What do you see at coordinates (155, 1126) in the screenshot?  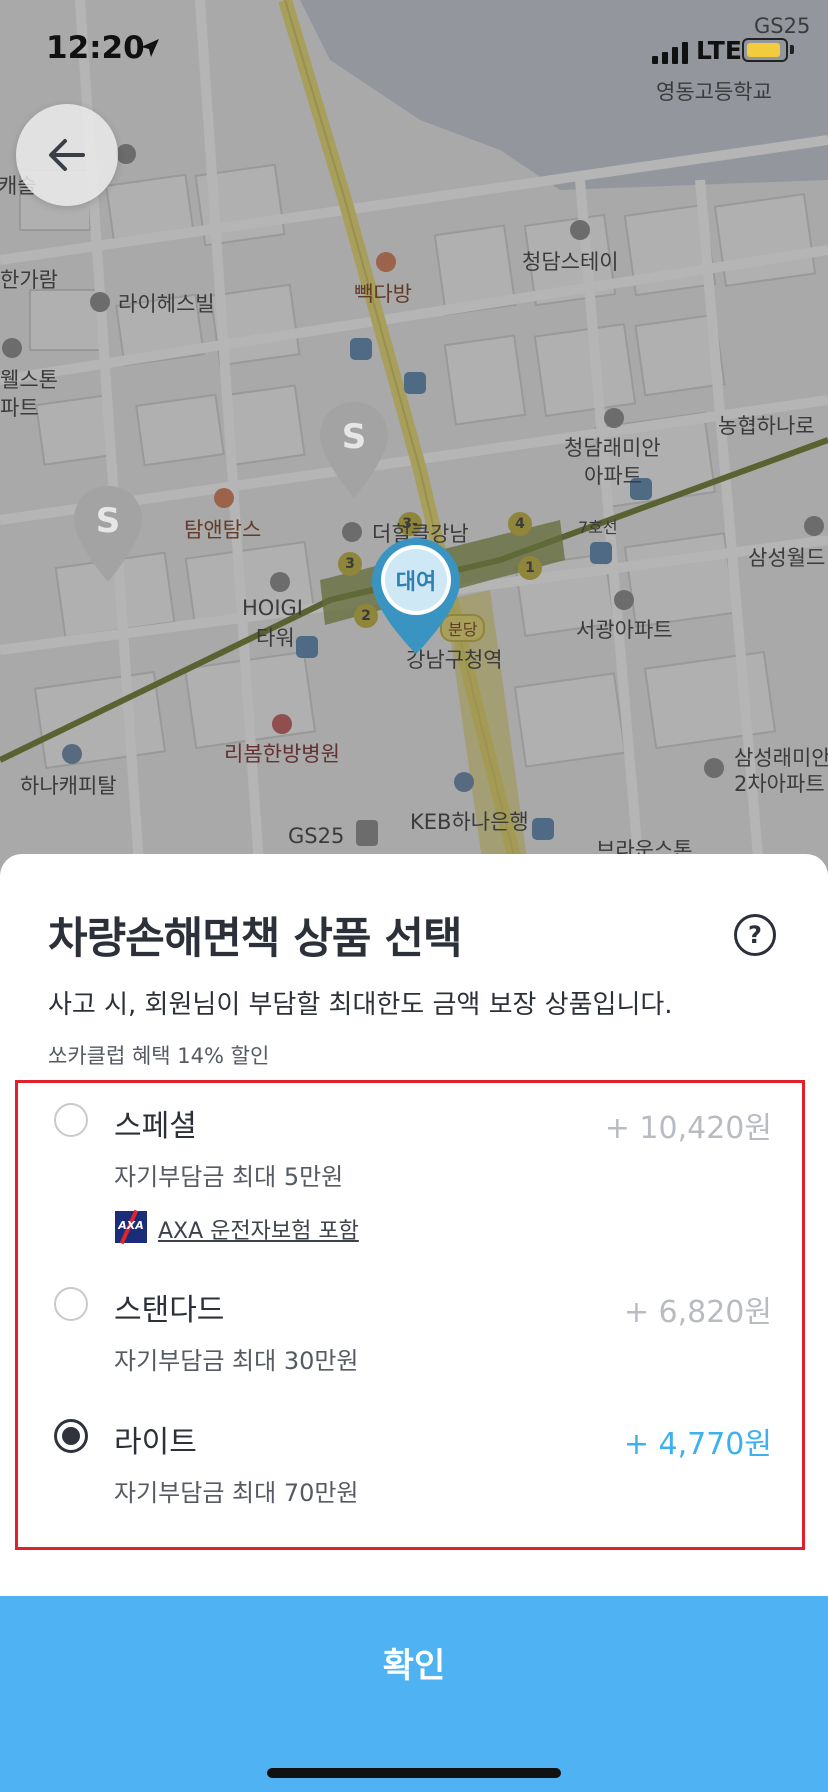 I see `option-name: 스페셜` at bounding box center [155, 1126].